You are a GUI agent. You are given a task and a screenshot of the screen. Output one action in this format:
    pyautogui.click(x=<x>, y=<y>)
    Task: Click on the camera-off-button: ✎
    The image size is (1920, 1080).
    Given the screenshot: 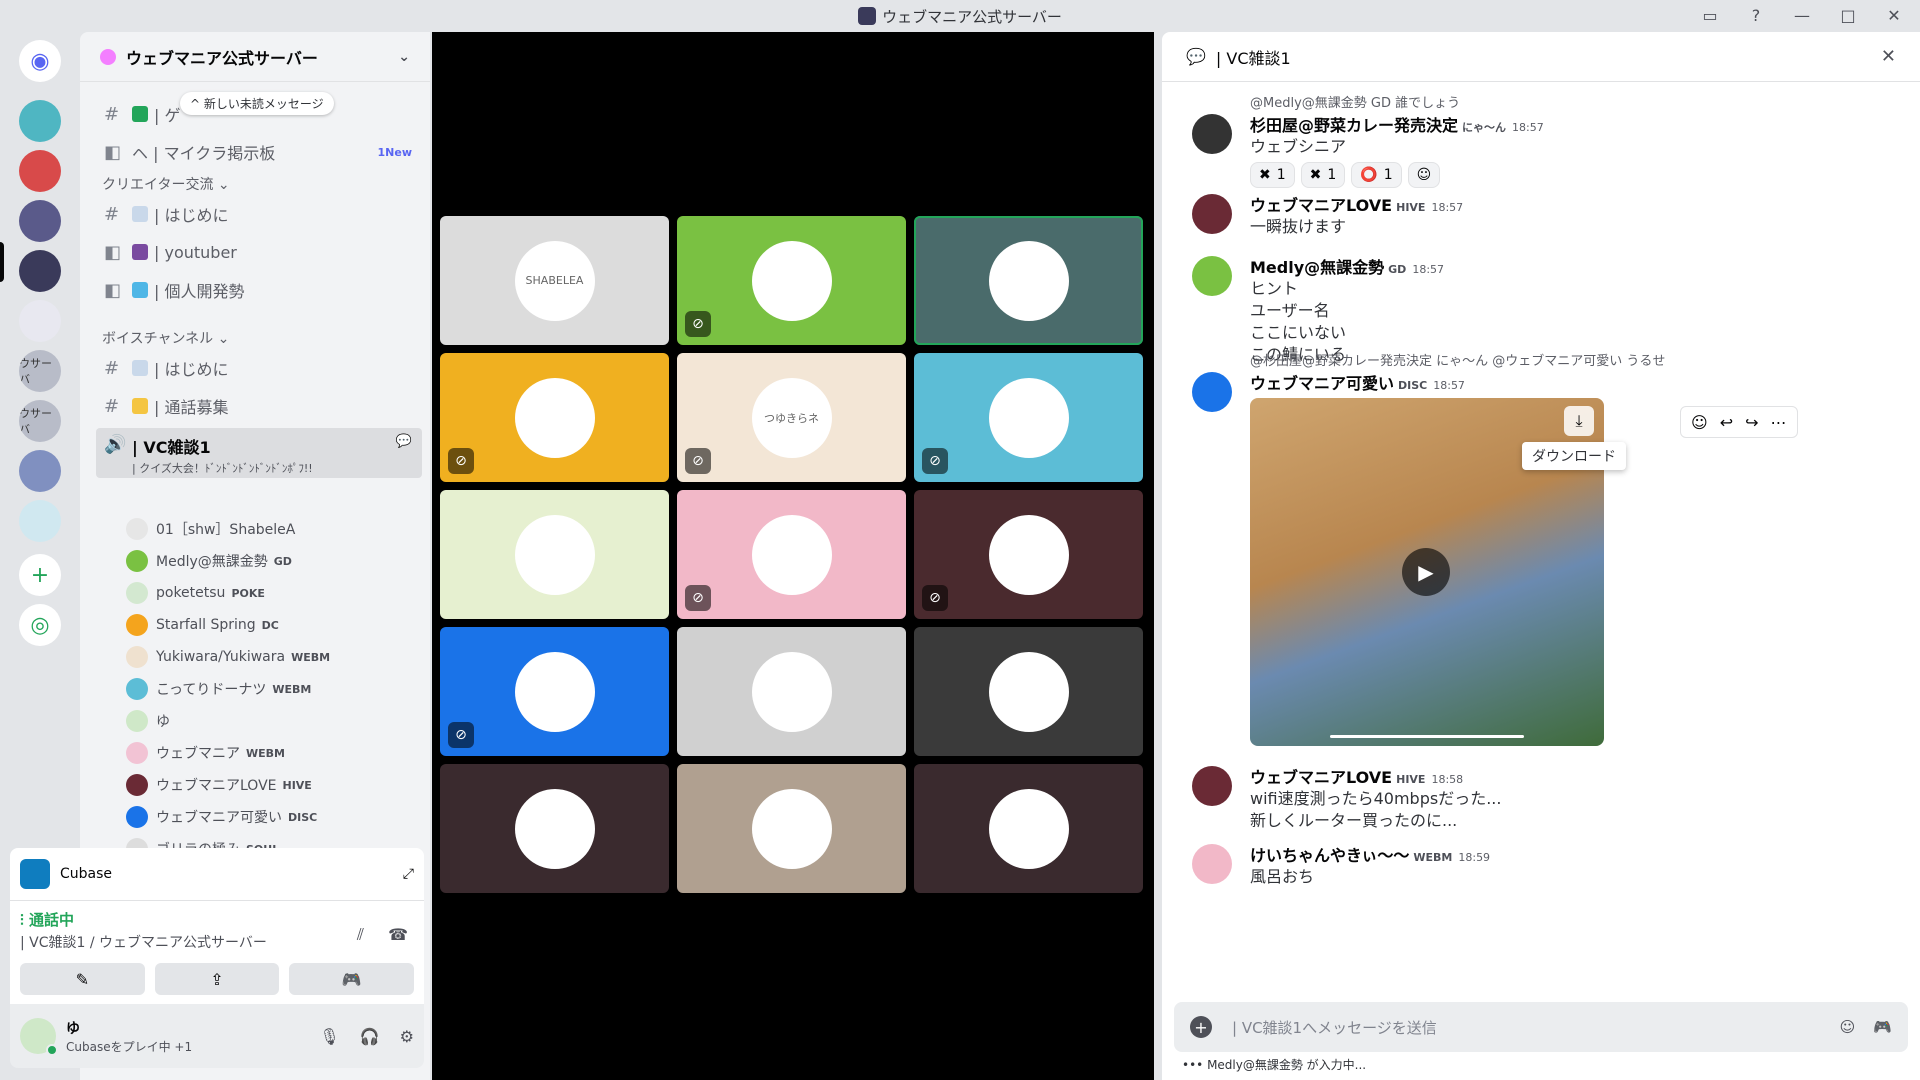 What is the action you would take?
    pyautogui.click(x=82, y=979)
    